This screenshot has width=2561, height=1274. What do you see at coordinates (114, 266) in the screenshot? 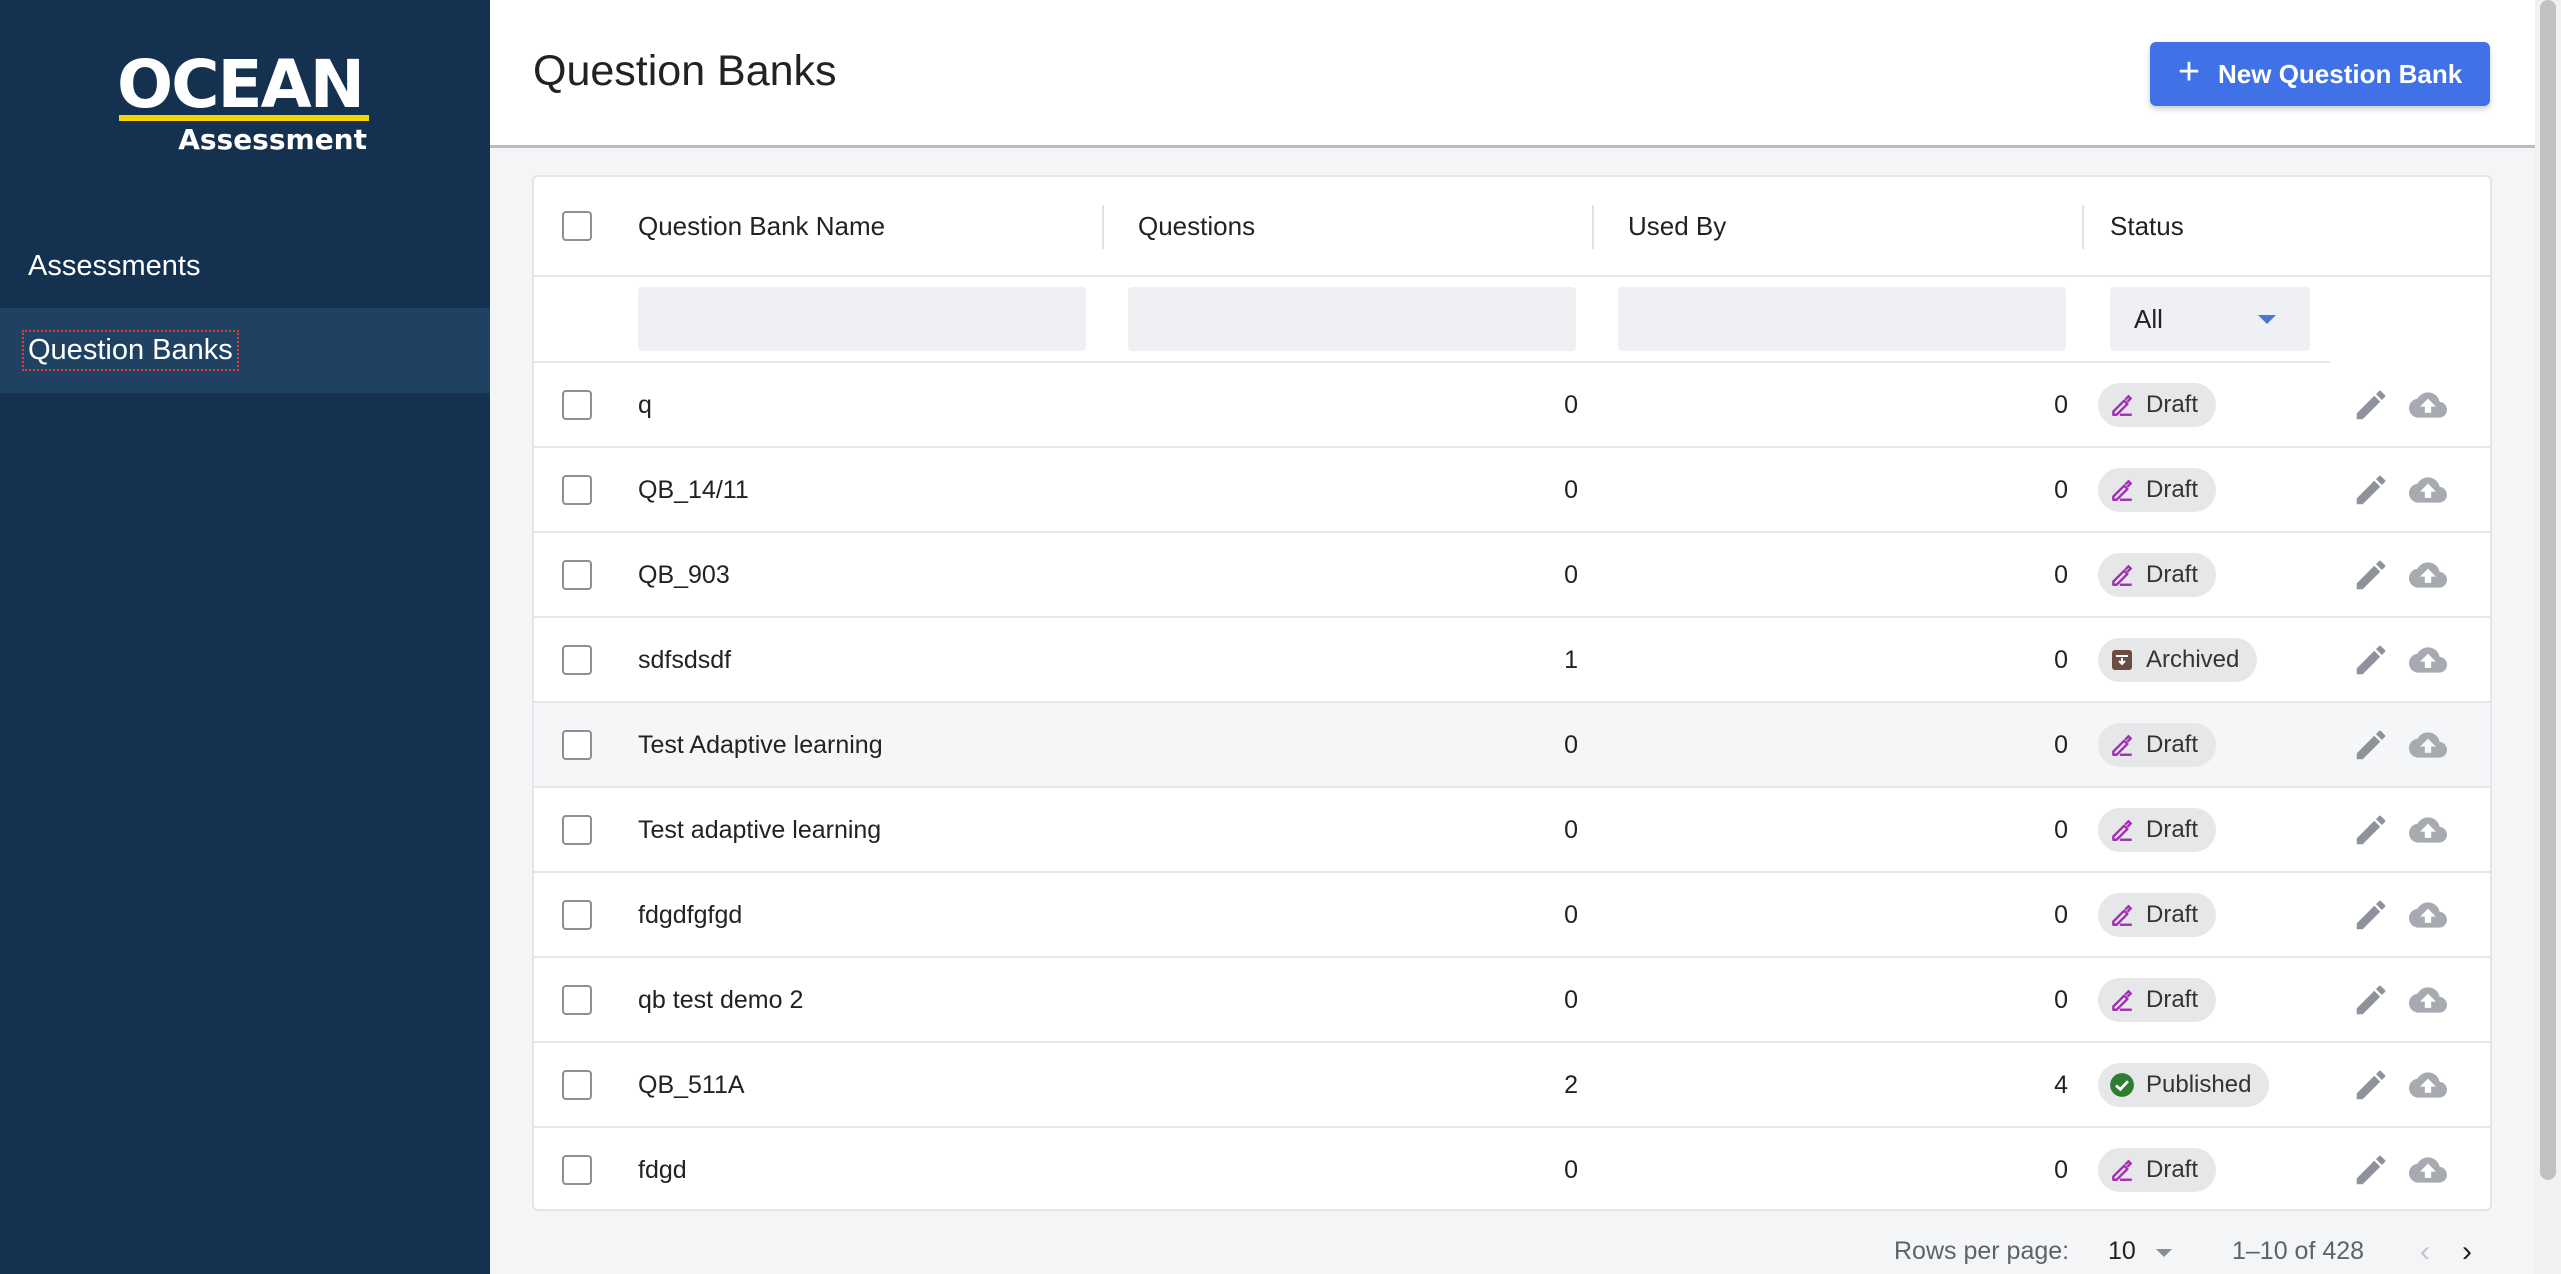
I see `sidebar-item-label: Assessments` at bounding box center [114, 266].